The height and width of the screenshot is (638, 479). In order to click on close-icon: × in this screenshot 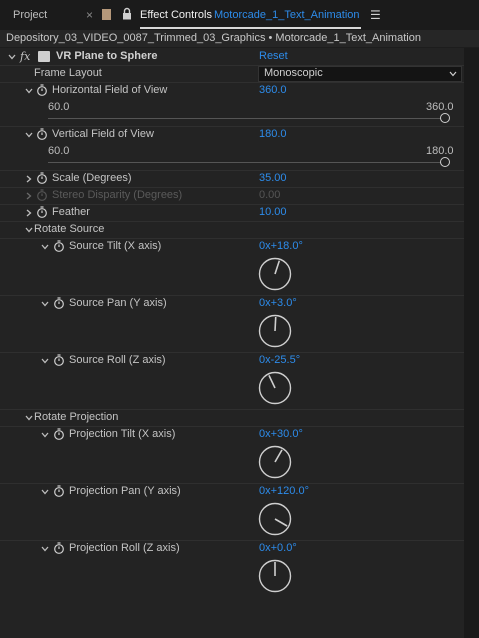, I will do `click(89, 15)`.